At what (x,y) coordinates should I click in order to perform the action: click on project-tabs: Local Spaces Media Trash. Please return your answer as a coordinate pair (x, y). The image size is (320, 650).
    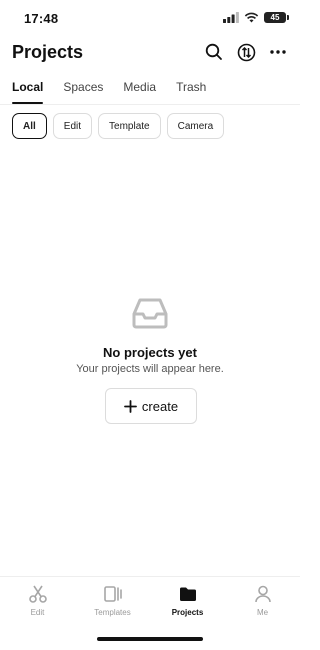
    Looking at the image, I should click on (150, 91).